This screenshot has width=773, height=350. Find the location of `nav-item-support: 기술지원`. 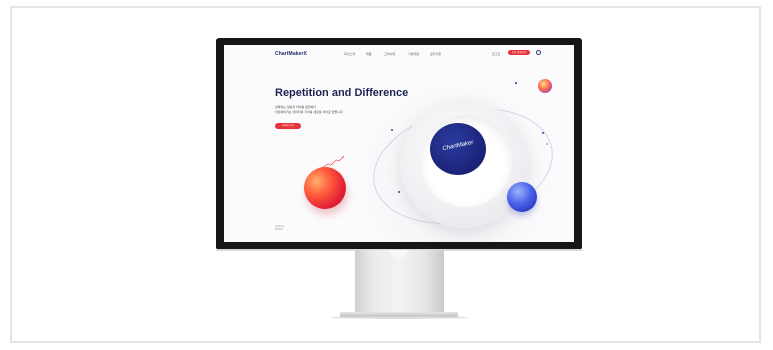

nav-item-support: 기술지원 is located at coordinates (413, 54).